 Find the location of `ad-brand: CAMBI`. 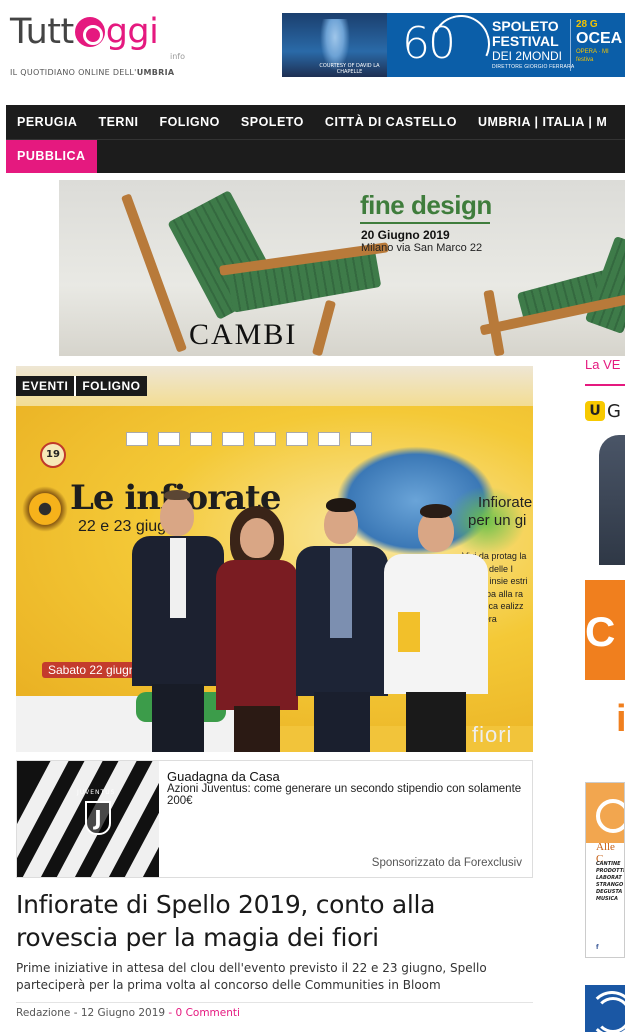

ad-brand: CAMBI is located at coordinates (243, 334).